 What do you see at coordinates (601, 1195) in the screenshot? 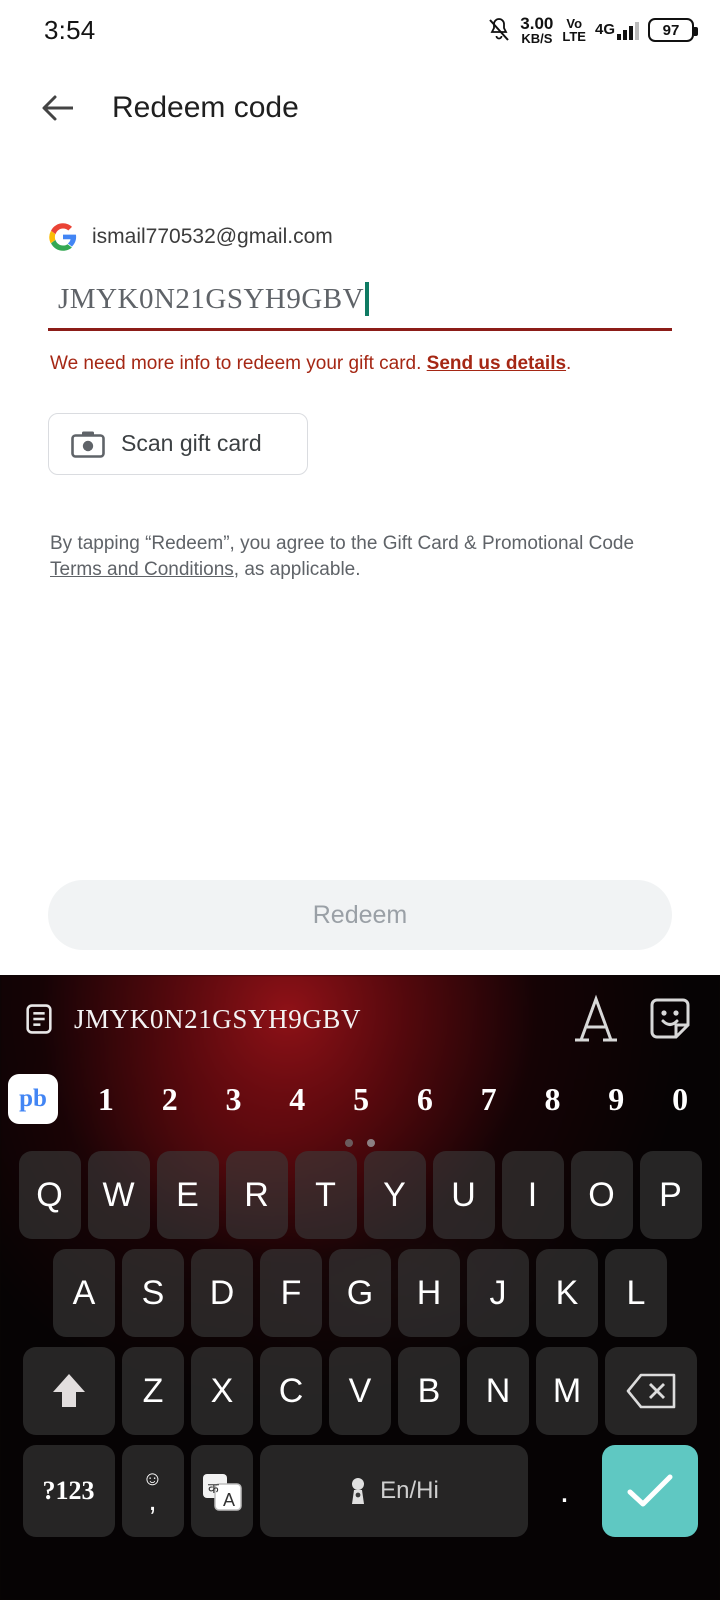
I see `key-o: O` at bounding box center [601, 1195].